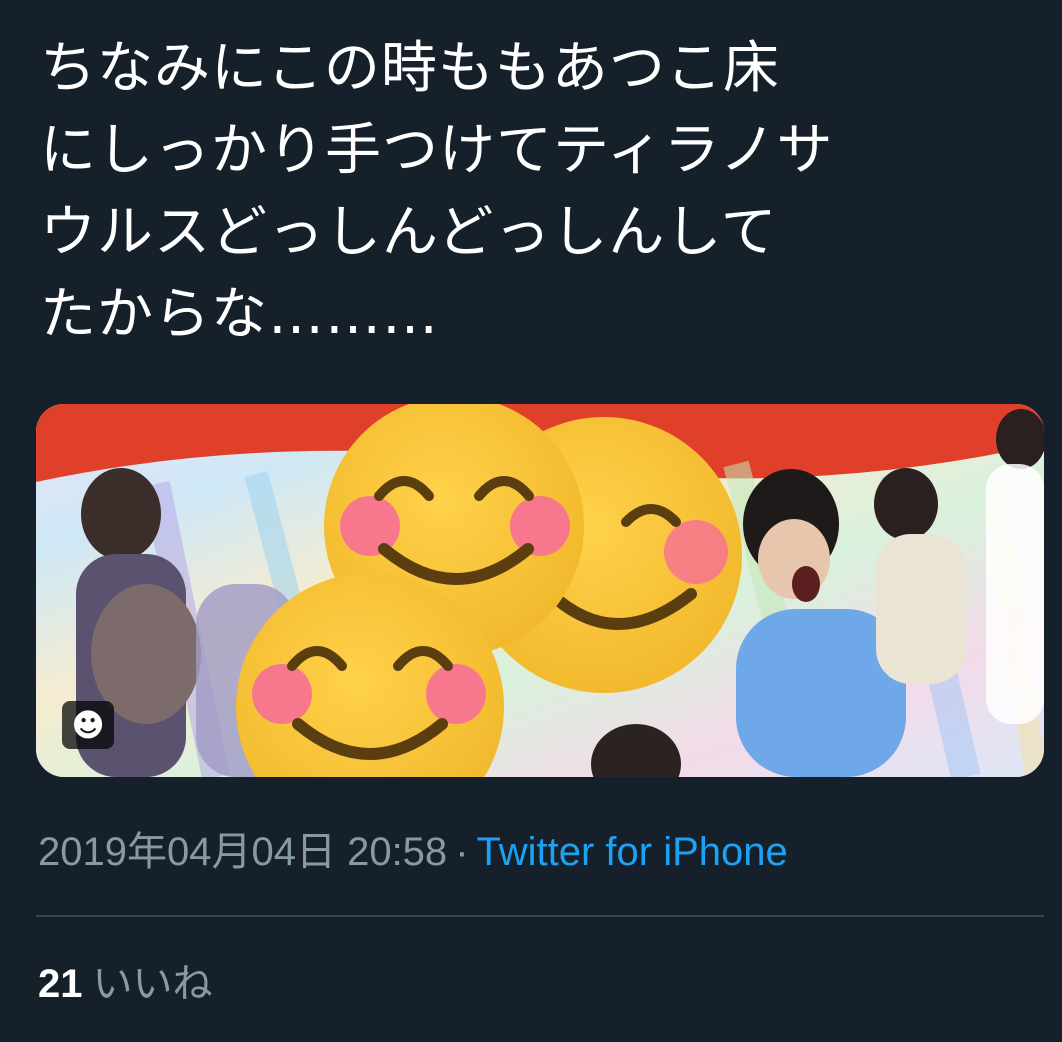 Image resolution: width=1062 pixels, height=1042 pixels. What do you see at coordinates (632, 852) in the screenshot?
I see `tweet-source-link: Twitter for iPhone` at bounding box center [632, 852].